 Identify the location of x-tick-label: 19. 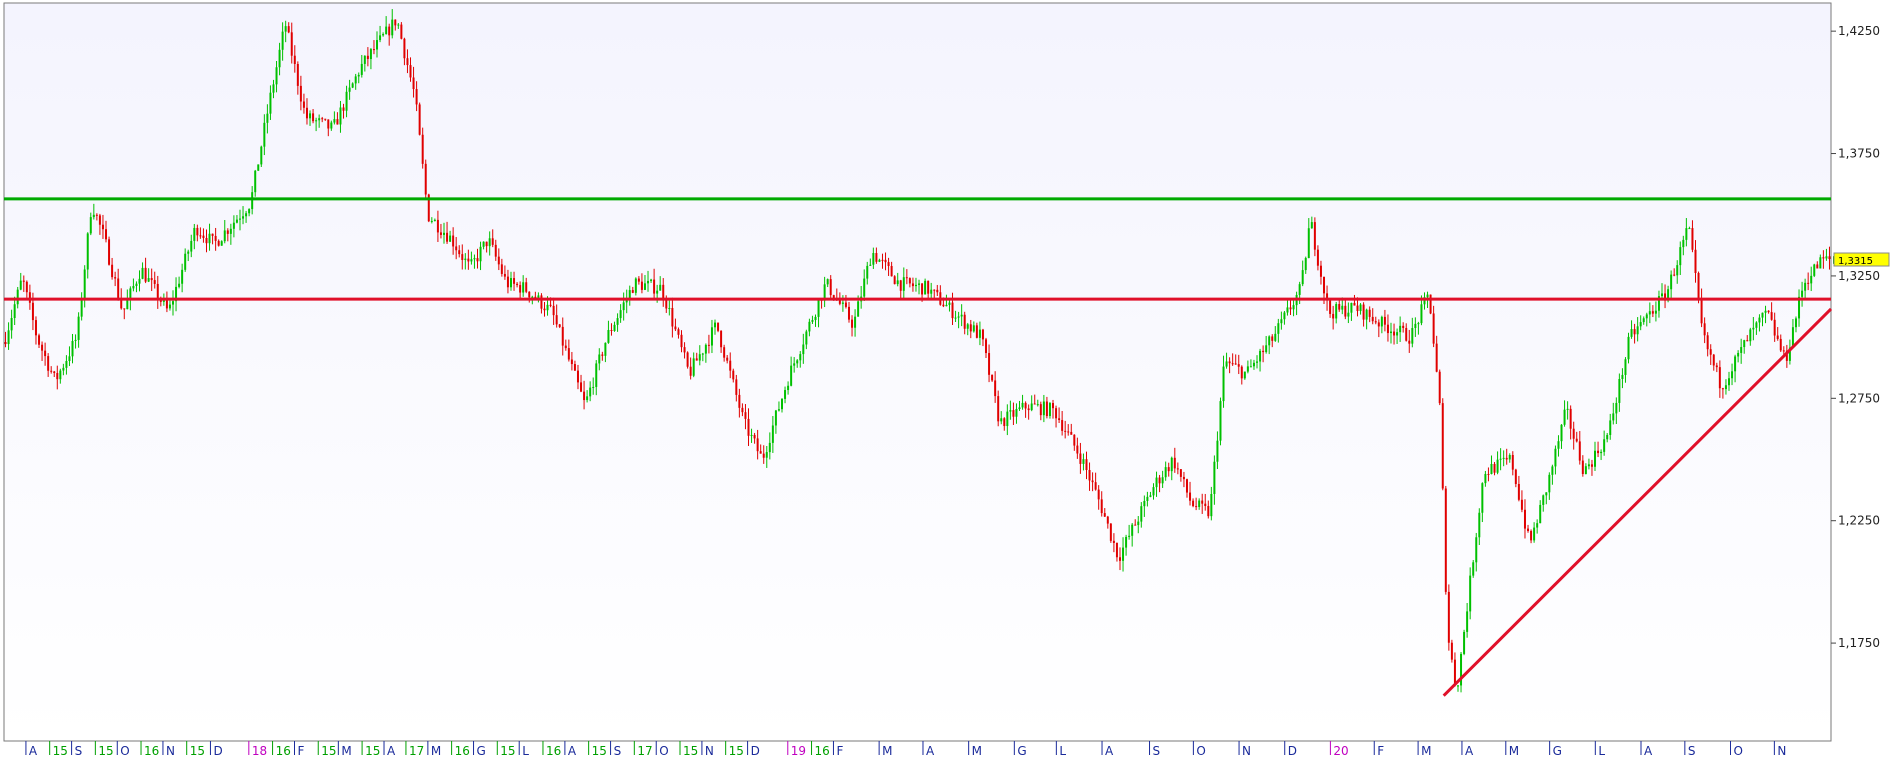
(798, 751).